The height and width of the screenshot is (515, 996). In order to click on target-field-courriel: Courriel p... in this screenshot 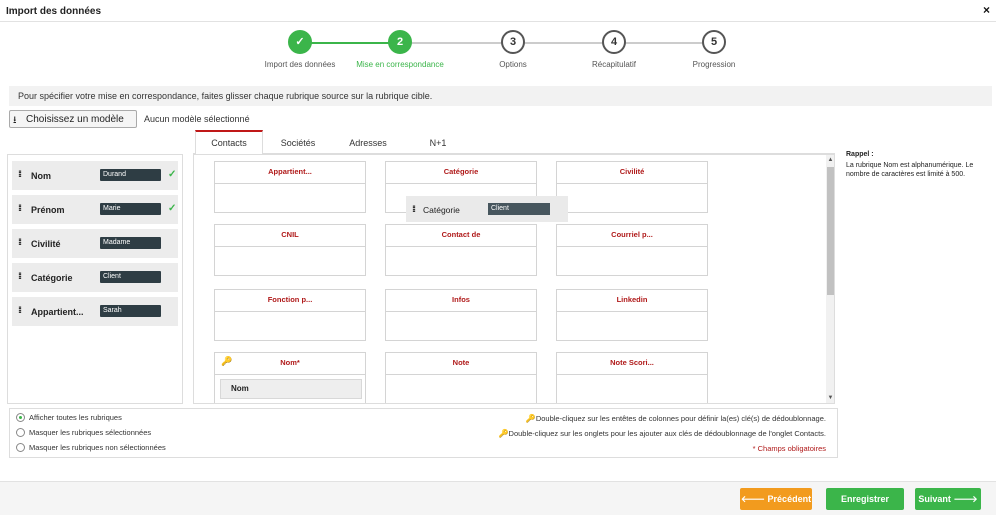, I will do `click(632, 250)`.